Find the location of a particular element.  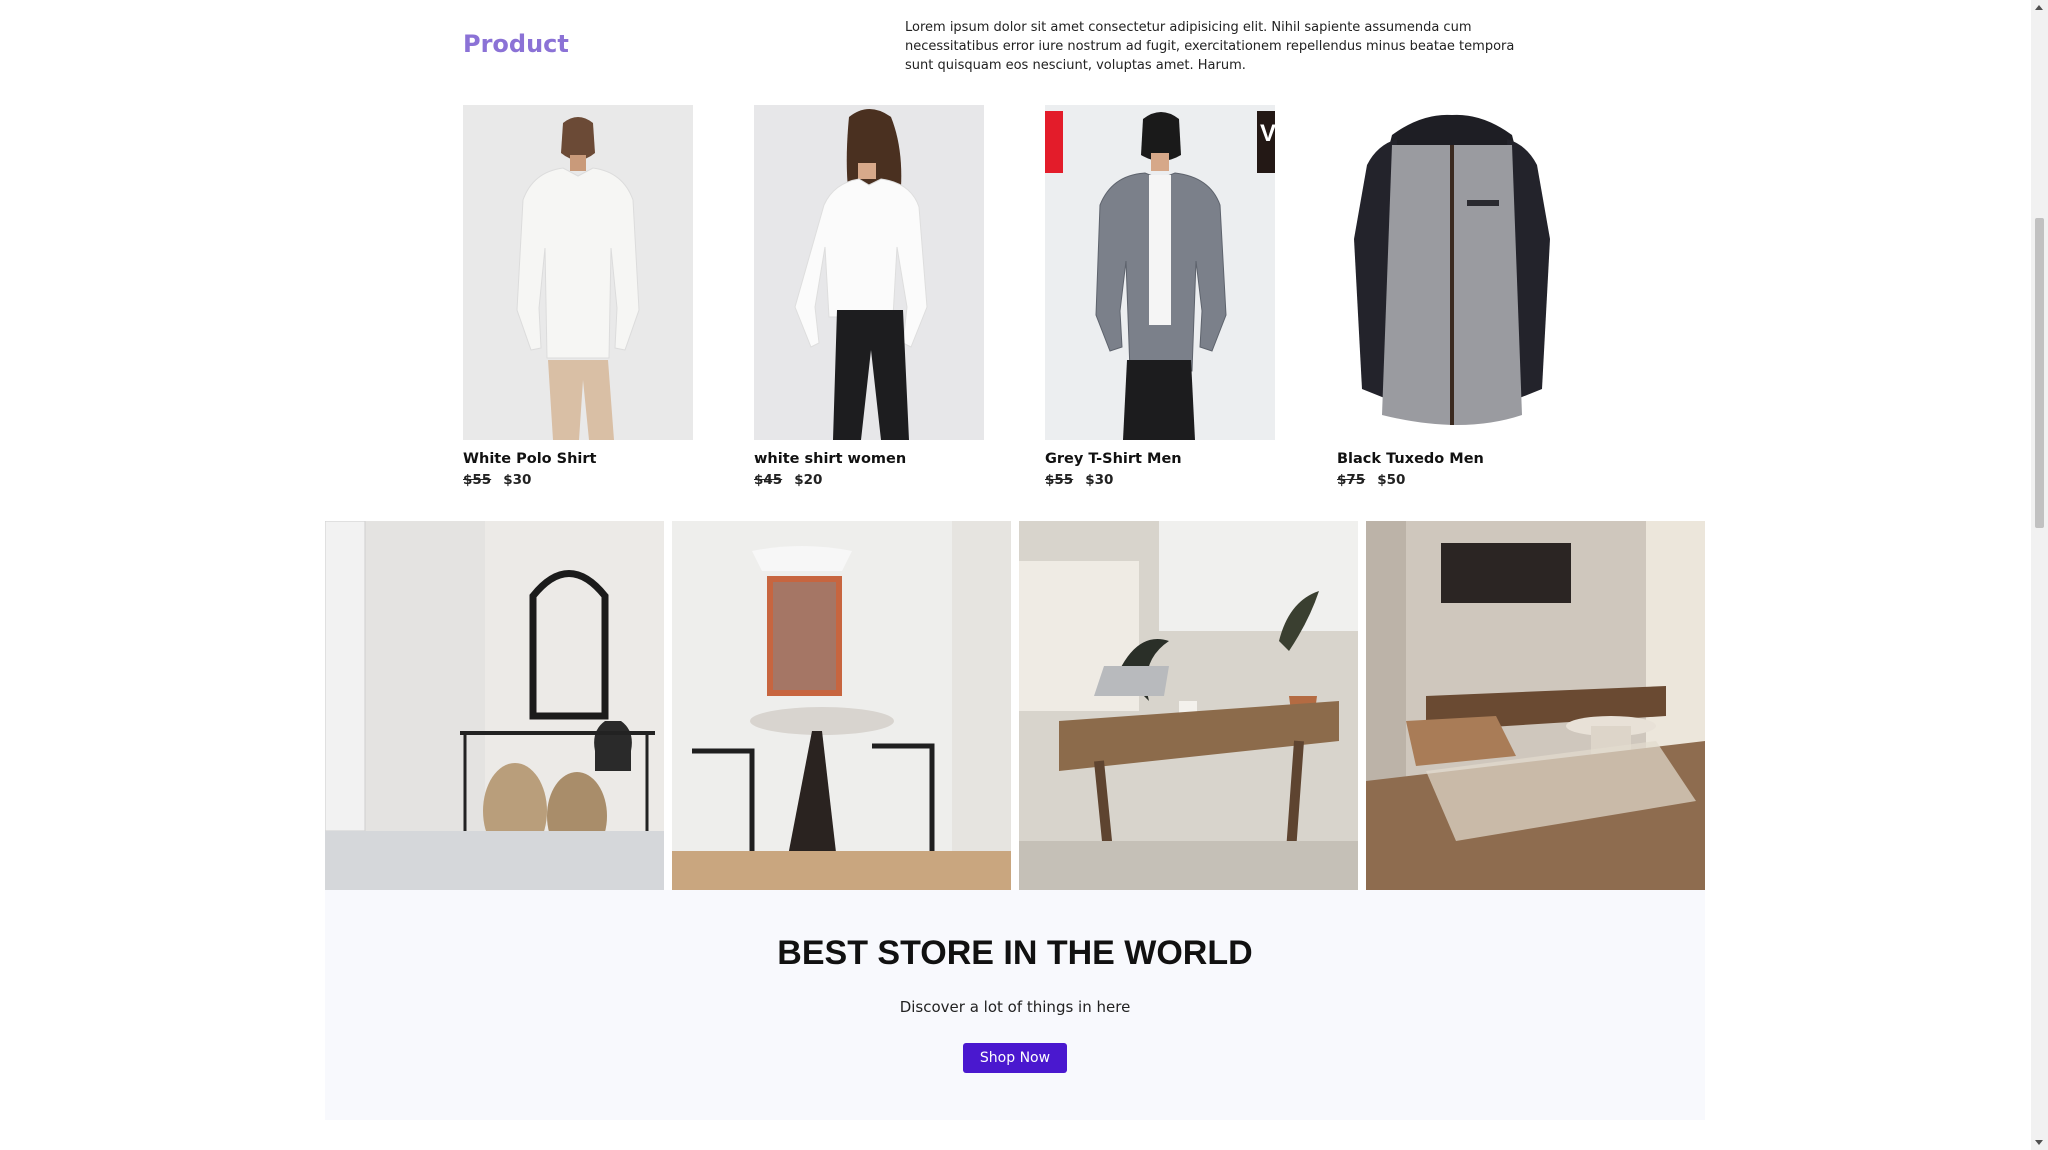

current-price: $20 is located at coordinates (808, 480).